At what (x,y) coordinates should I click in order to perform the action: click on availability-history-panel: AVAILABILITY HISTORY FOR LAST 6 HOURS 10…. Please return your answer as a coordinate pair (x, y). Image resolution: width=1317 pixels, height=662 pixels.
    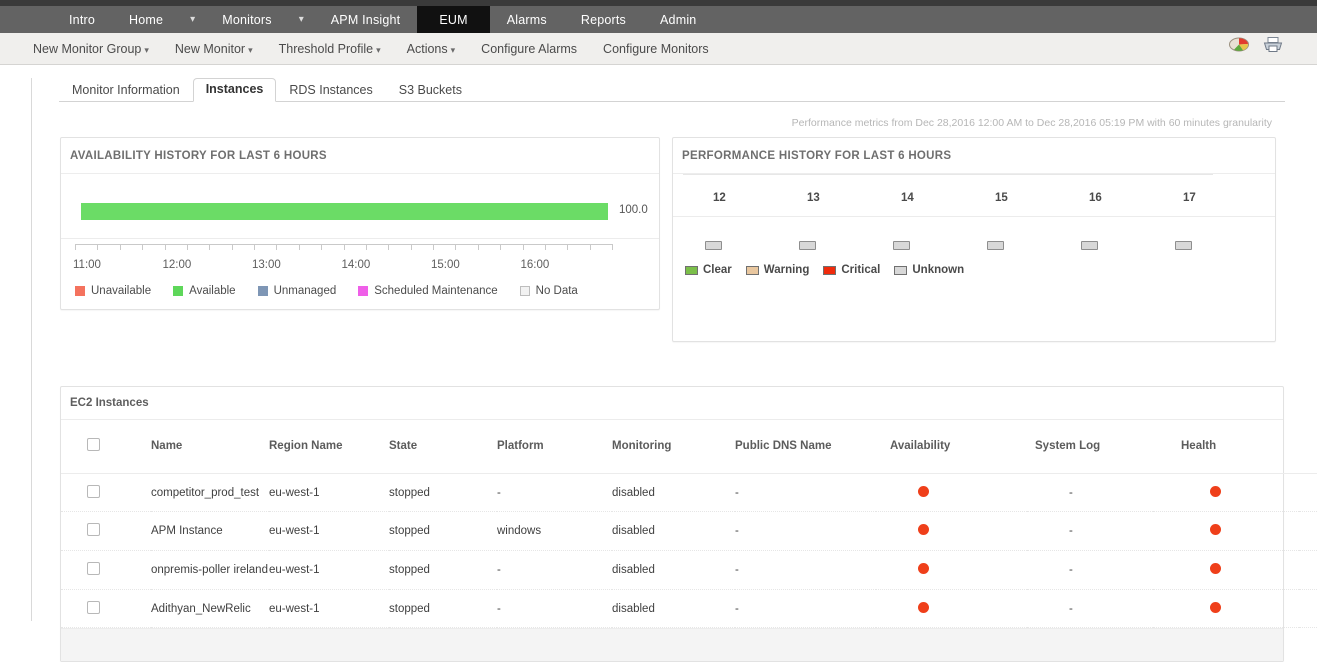
    Looking at the image, I should click on (360, 223).